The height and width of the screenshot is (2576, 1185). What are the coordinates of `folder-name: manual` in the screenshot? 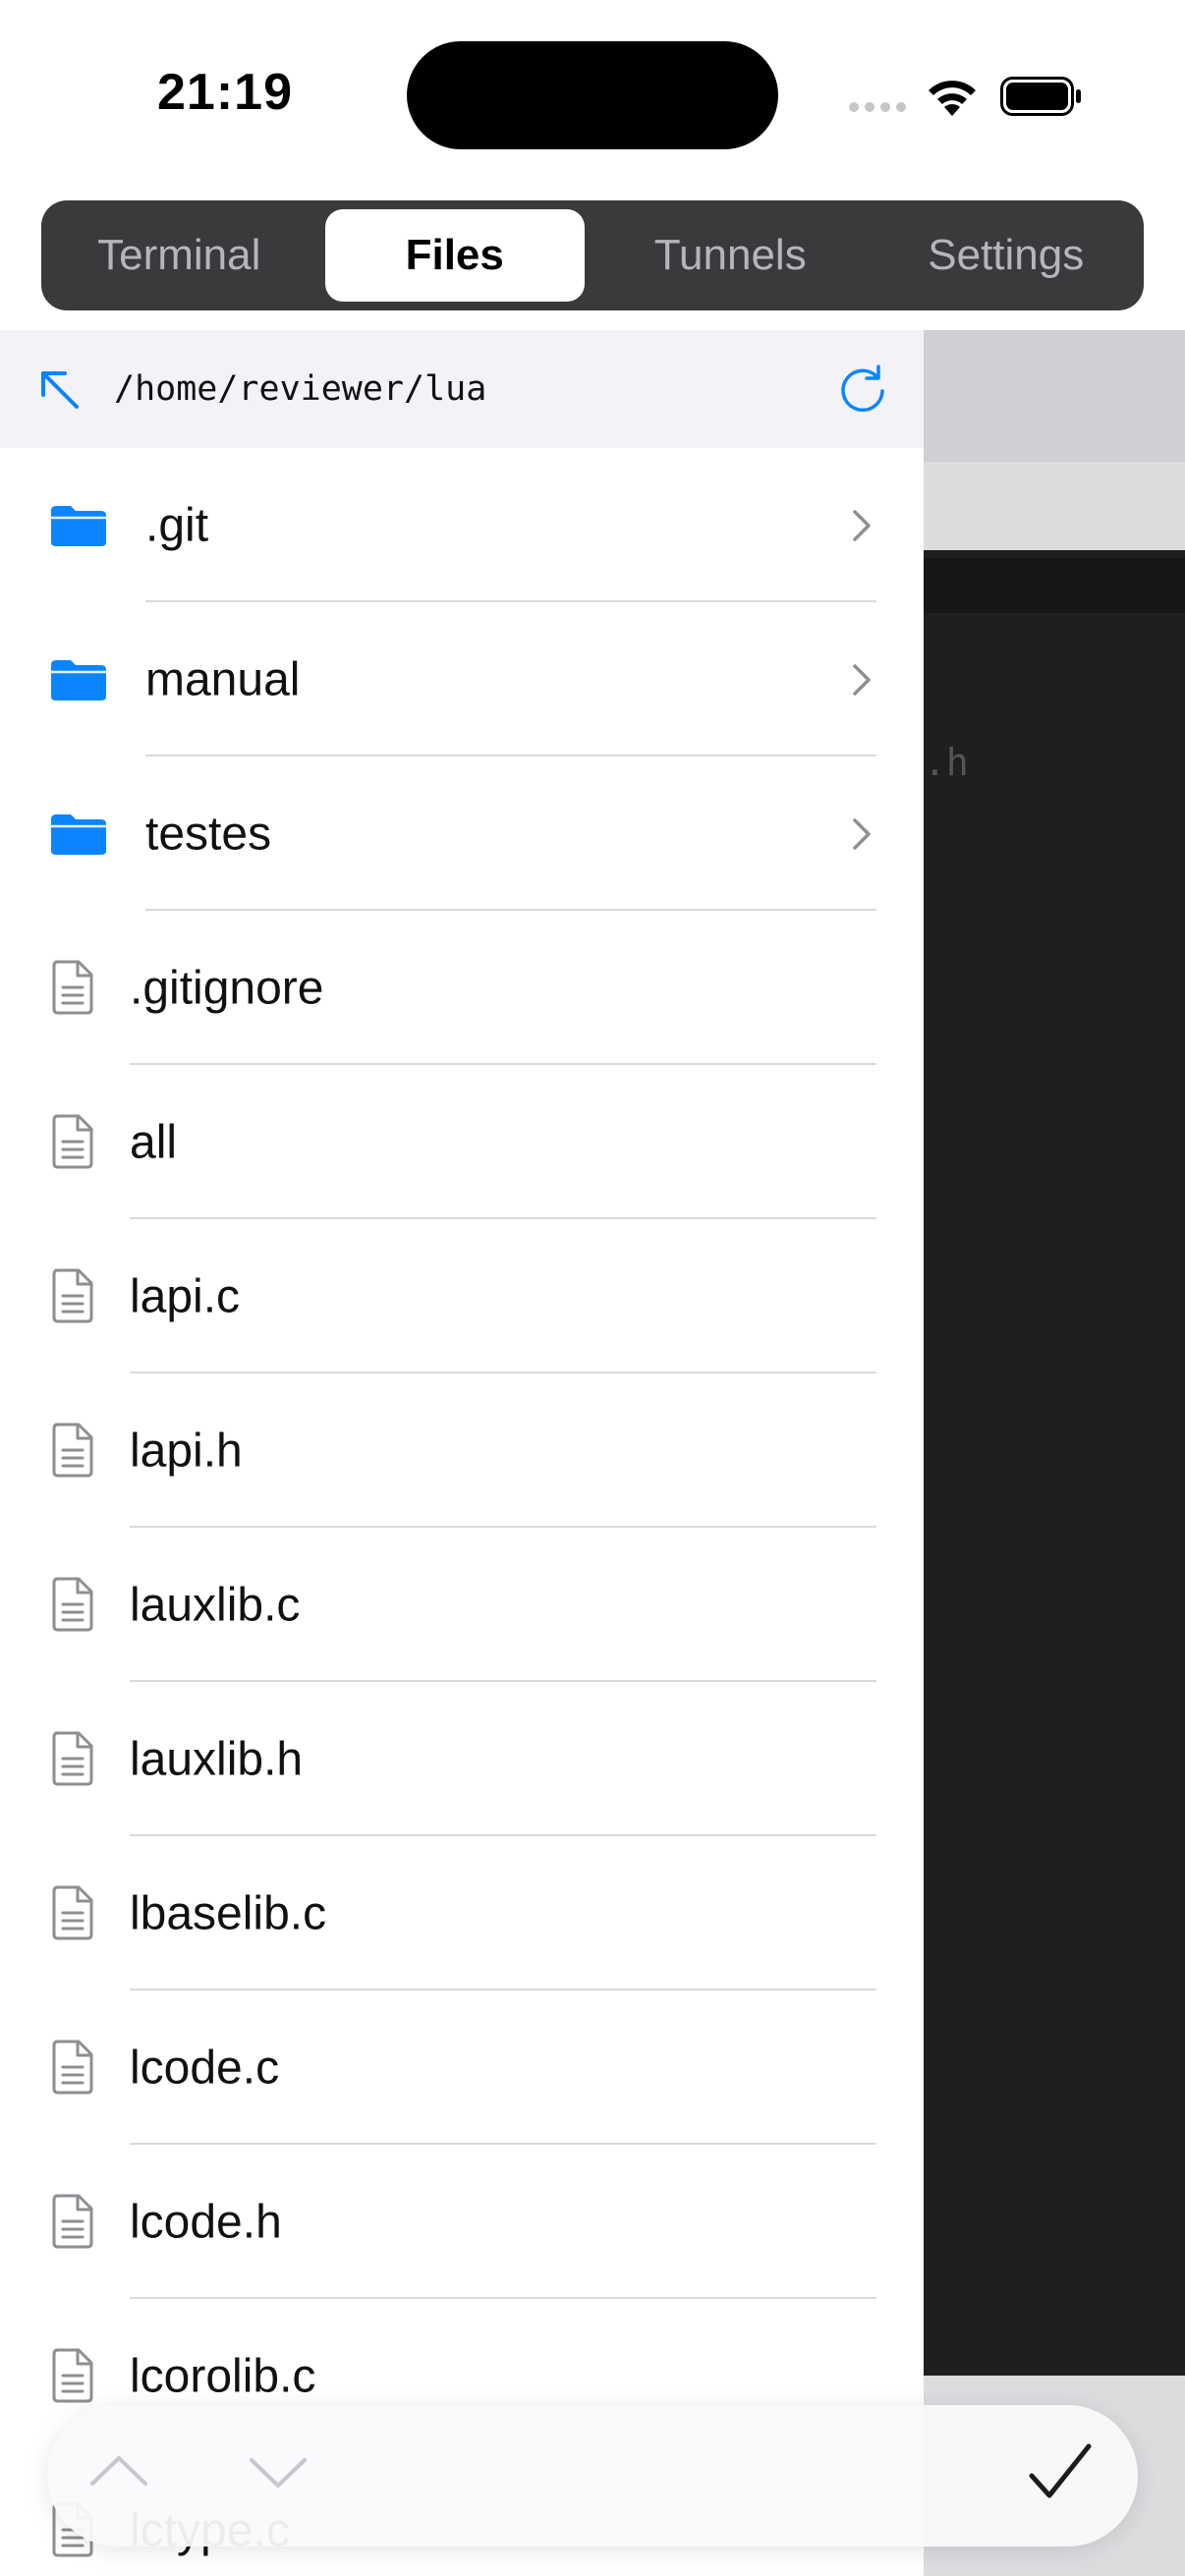 It's located at (223, 679).